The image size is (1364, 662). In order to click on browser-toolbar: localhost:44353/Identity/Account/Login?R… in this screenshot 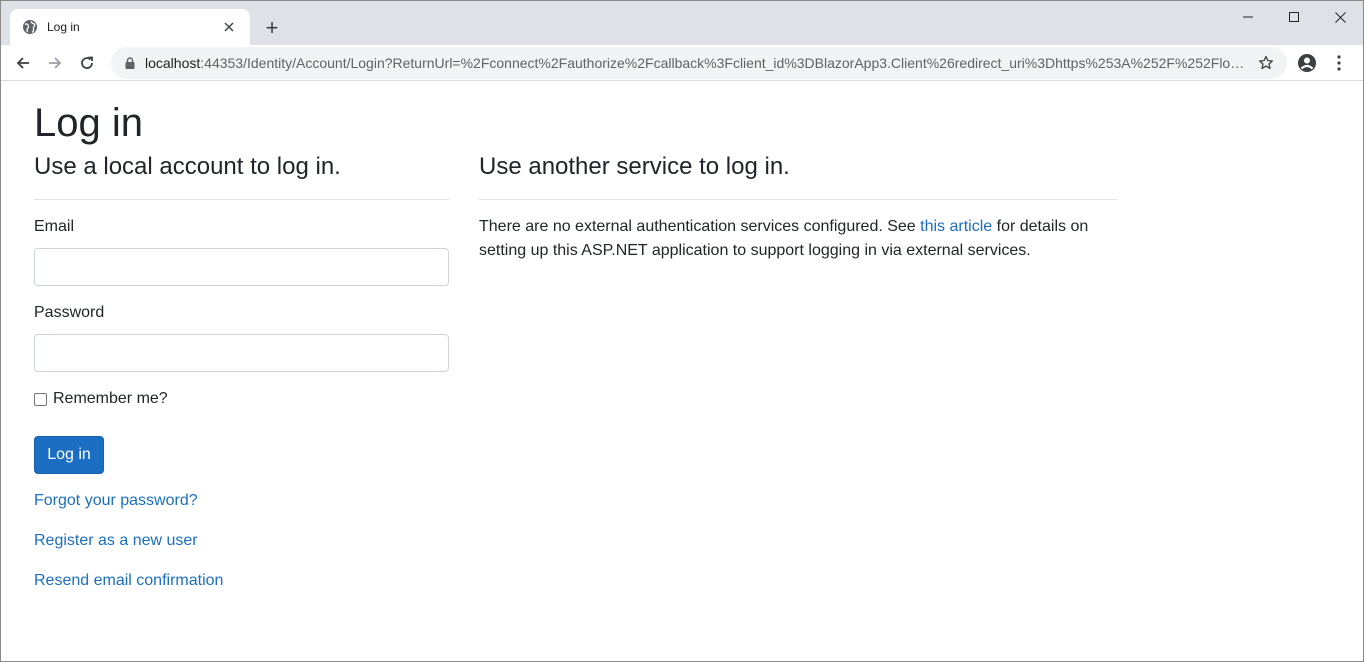, I will do `click(682, 63)`.